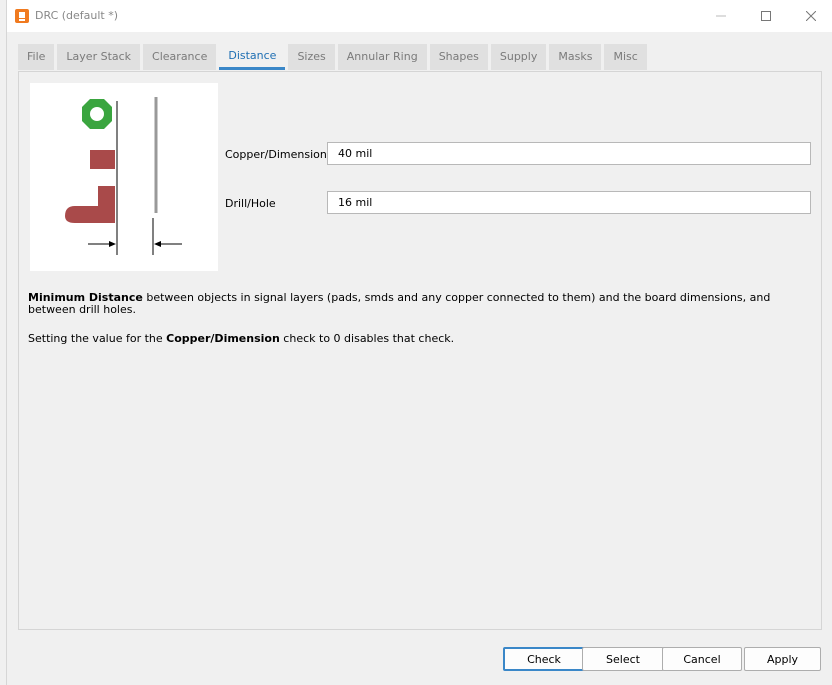 Image resolution: width=832 pixels, height=685 pixels. Describe the element at coordinates (36, 57) in the screenshot. I see `tab-file: File` at that location.